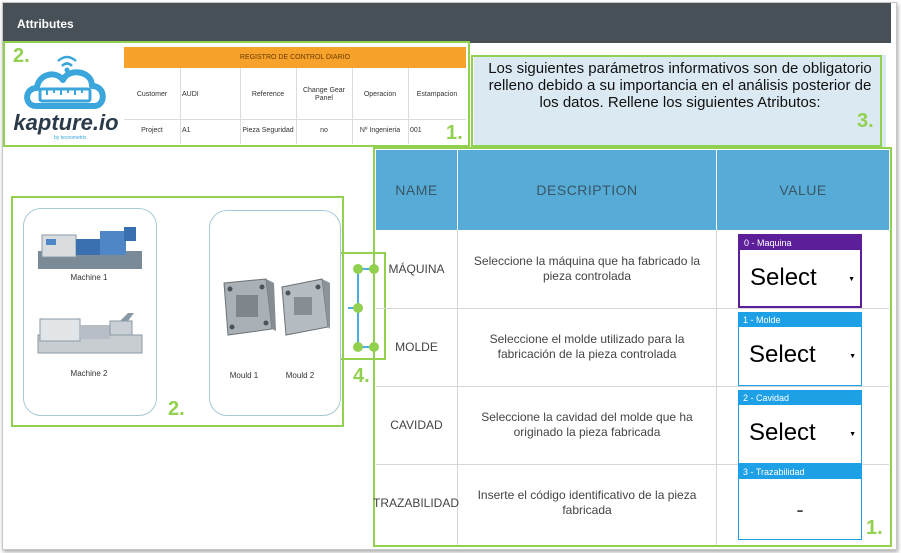  I want to click on field-label: 1 - Molde, so click(800, 320).